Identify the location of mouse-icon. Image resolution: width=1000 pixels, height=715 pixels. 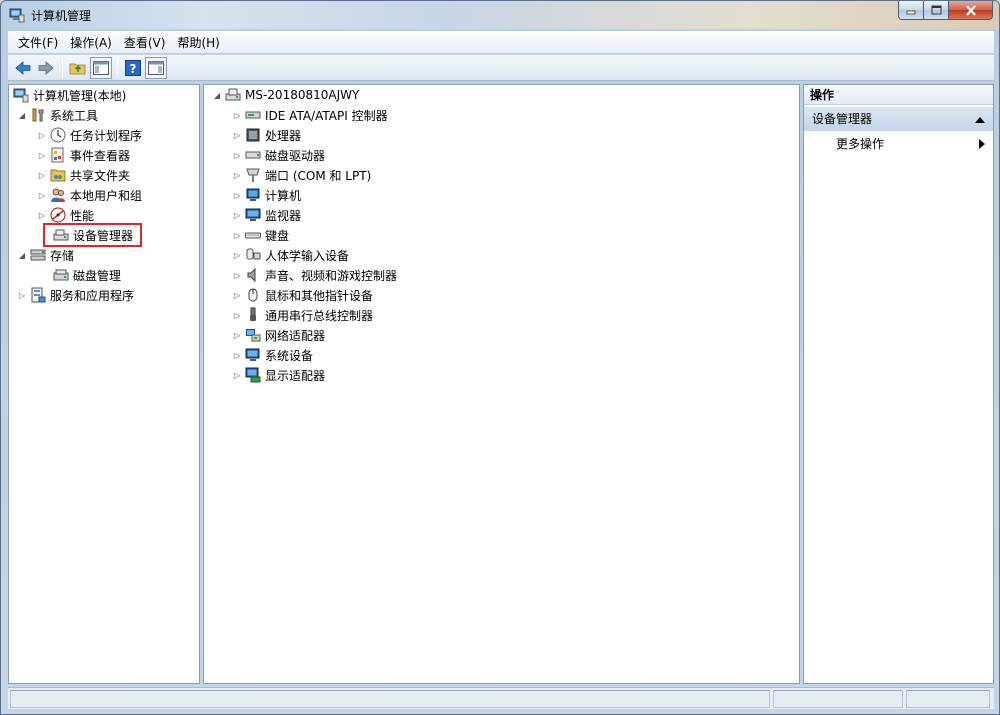
(253, 295).